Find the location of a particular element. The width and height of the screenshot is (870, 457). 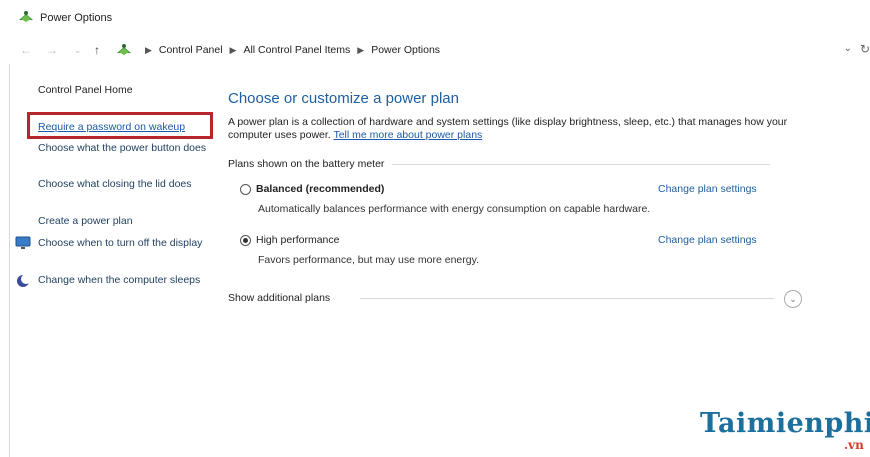

back-arrow-icon: ← is located at coordinates (26, 50).